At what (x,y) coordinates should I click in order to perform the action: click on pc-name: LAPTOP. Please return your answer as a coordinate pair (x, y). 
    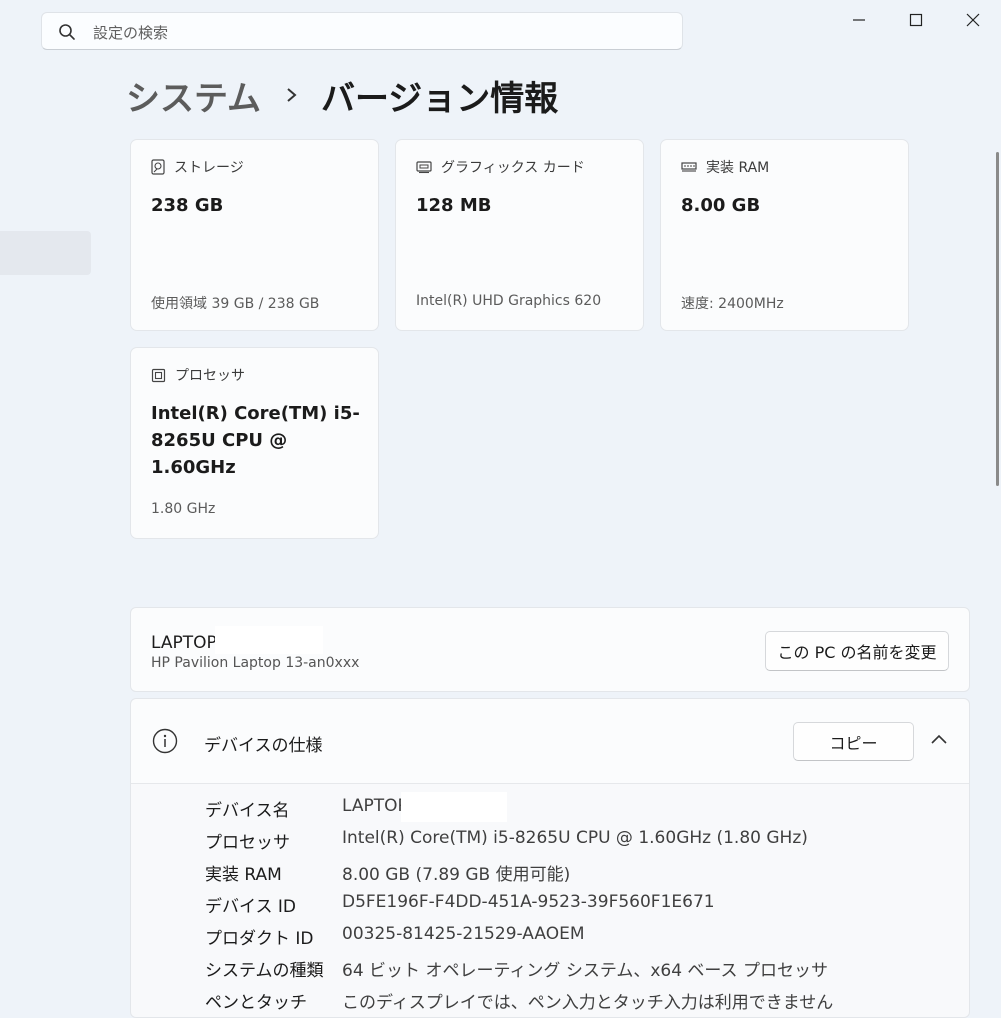
    Looking at the image, I should click on (184, 643).